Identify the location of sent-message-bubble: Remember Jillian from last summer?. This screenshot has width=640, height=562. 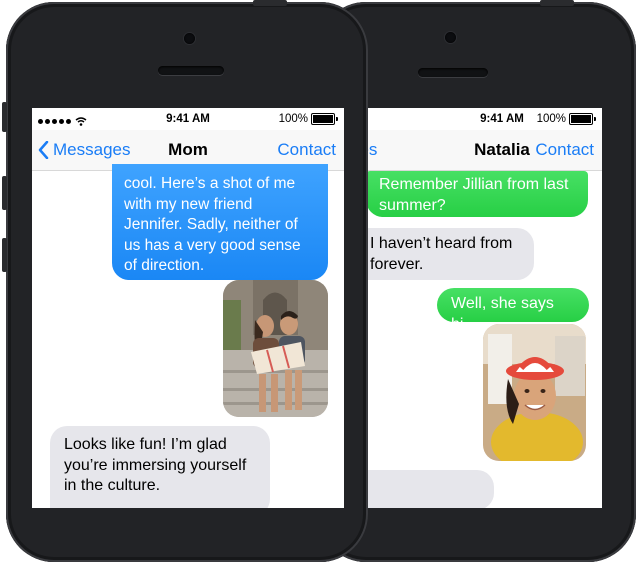
(477, 194).